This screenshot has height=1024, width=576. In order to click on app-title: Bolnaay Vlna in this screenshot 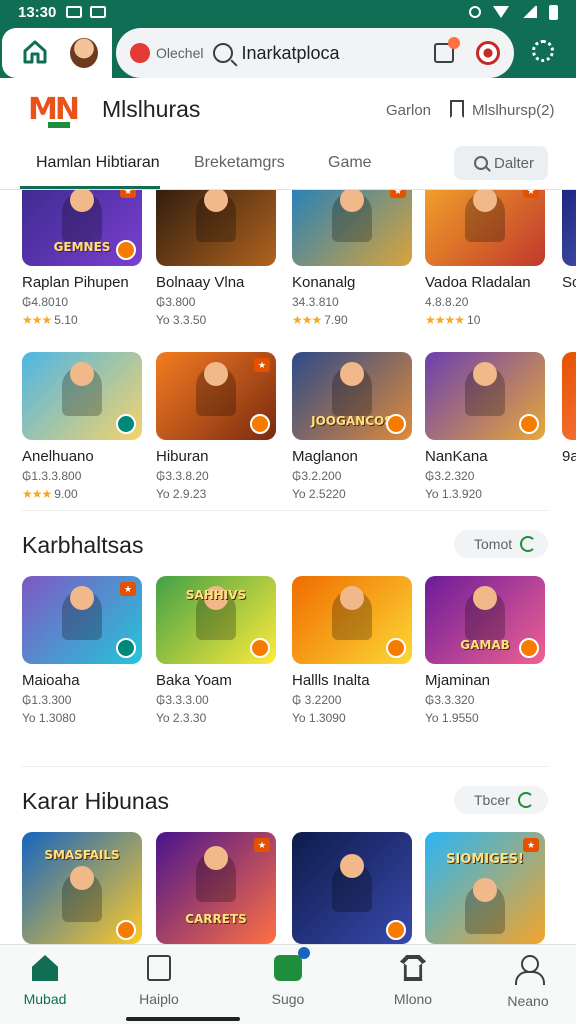, I will do `click(200, 282)`.